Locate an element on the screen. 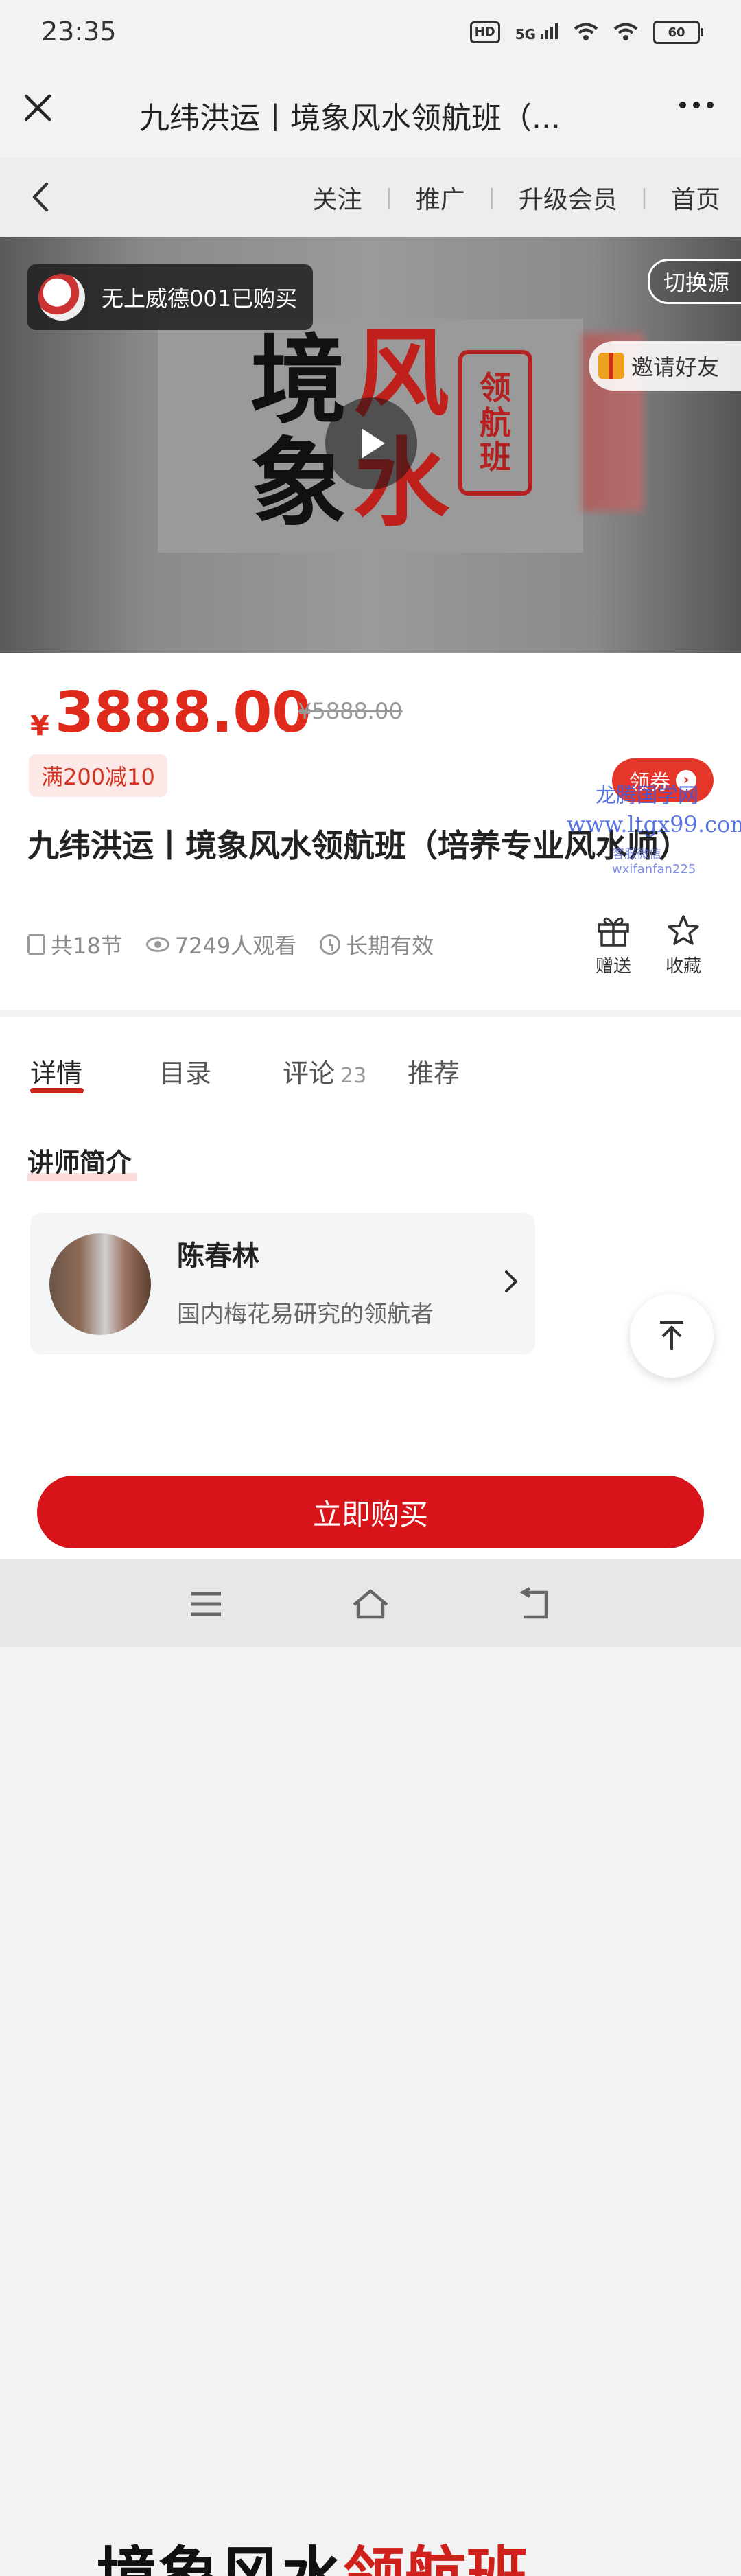 Image resolution: width=741 pixels, height=2576 pixels. chevron-right-icon is located at coordinates (511, 1281).